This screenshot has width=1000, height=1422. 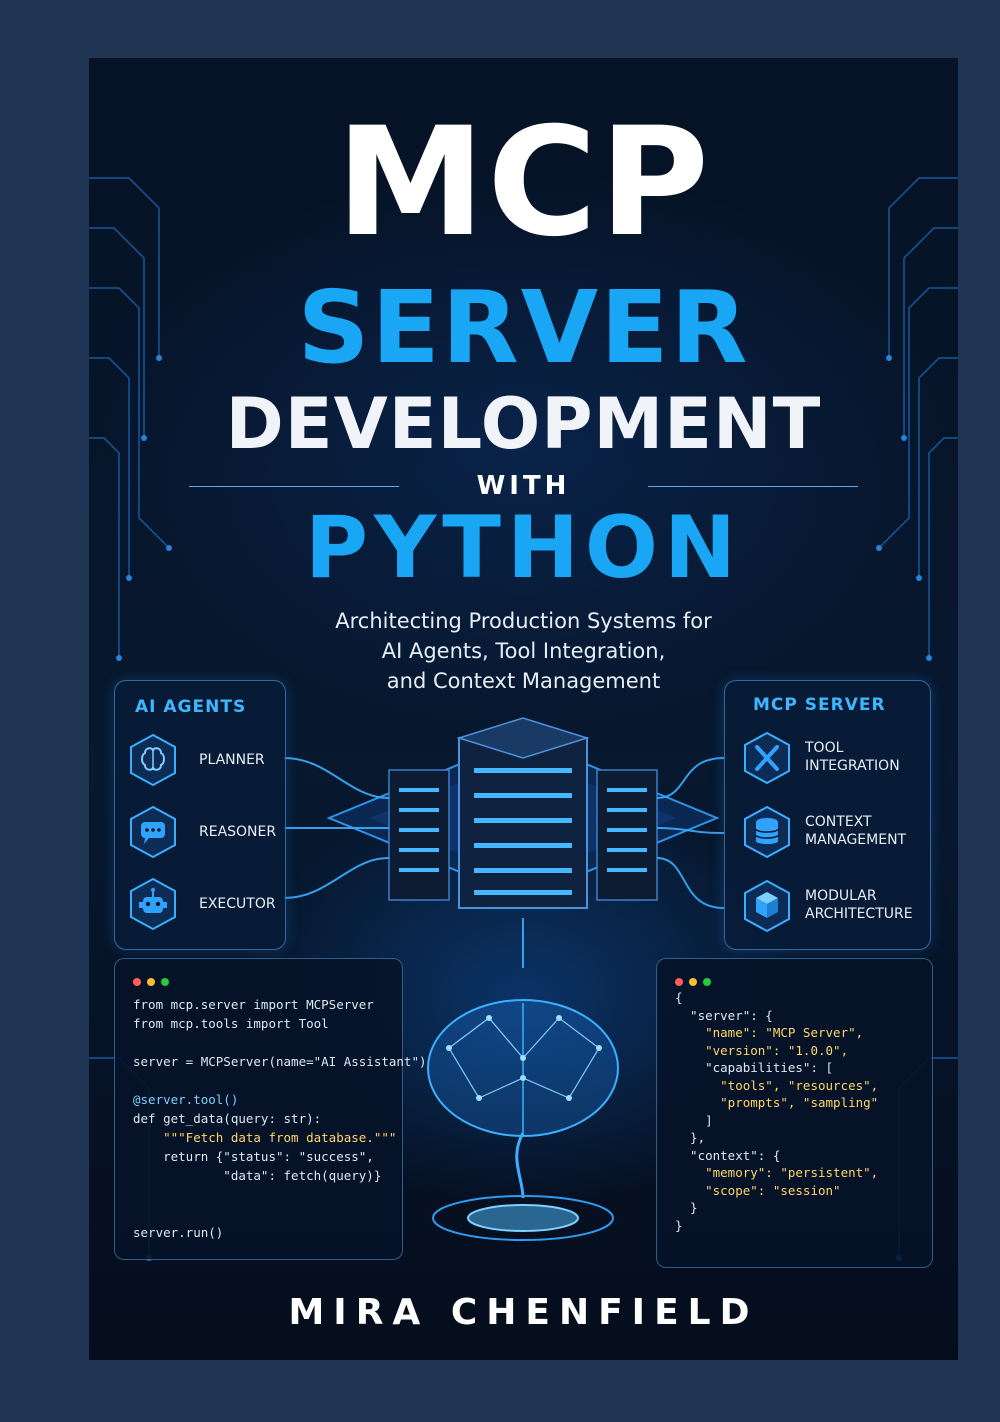 What do you see at coordinates (767, 758) in the screenshot?
I see `tools-icon` at bounding box center [767, 758].